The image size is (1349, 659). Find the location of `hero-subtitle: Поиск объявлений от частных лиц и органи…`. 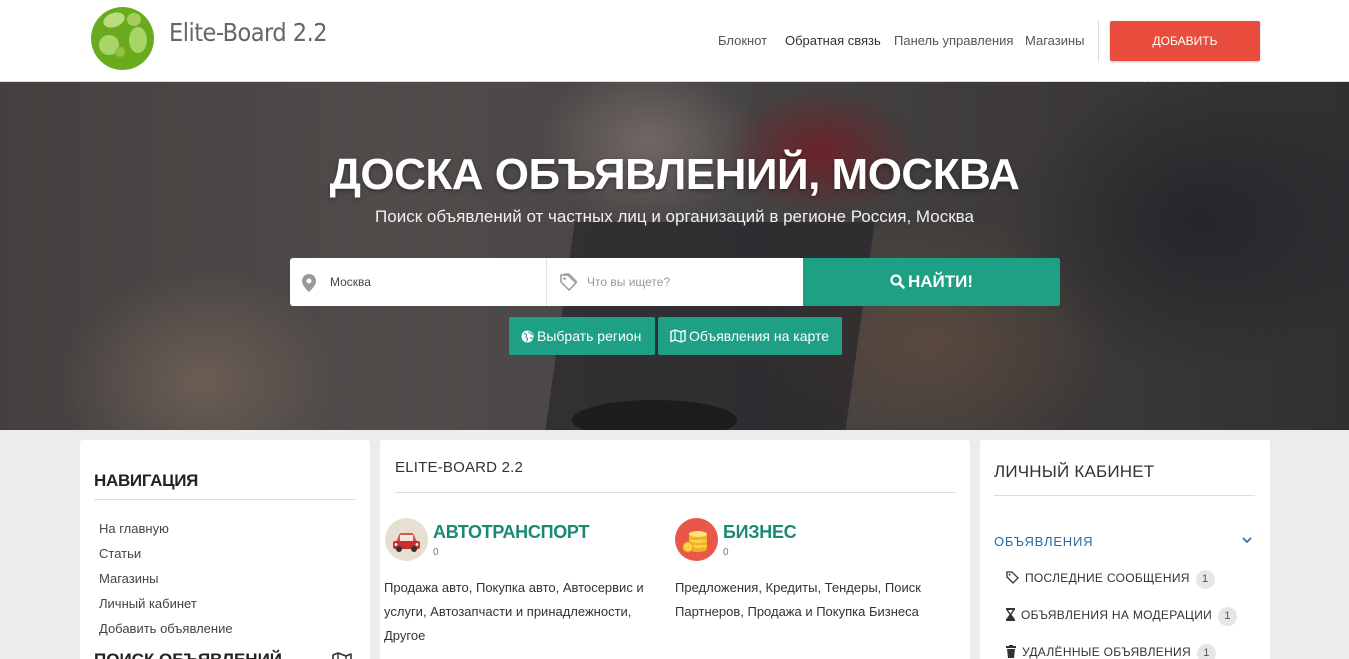

hero-subtitle: Поиск объявлений от частных лиц и органи… is located at coordinates (674, 216).